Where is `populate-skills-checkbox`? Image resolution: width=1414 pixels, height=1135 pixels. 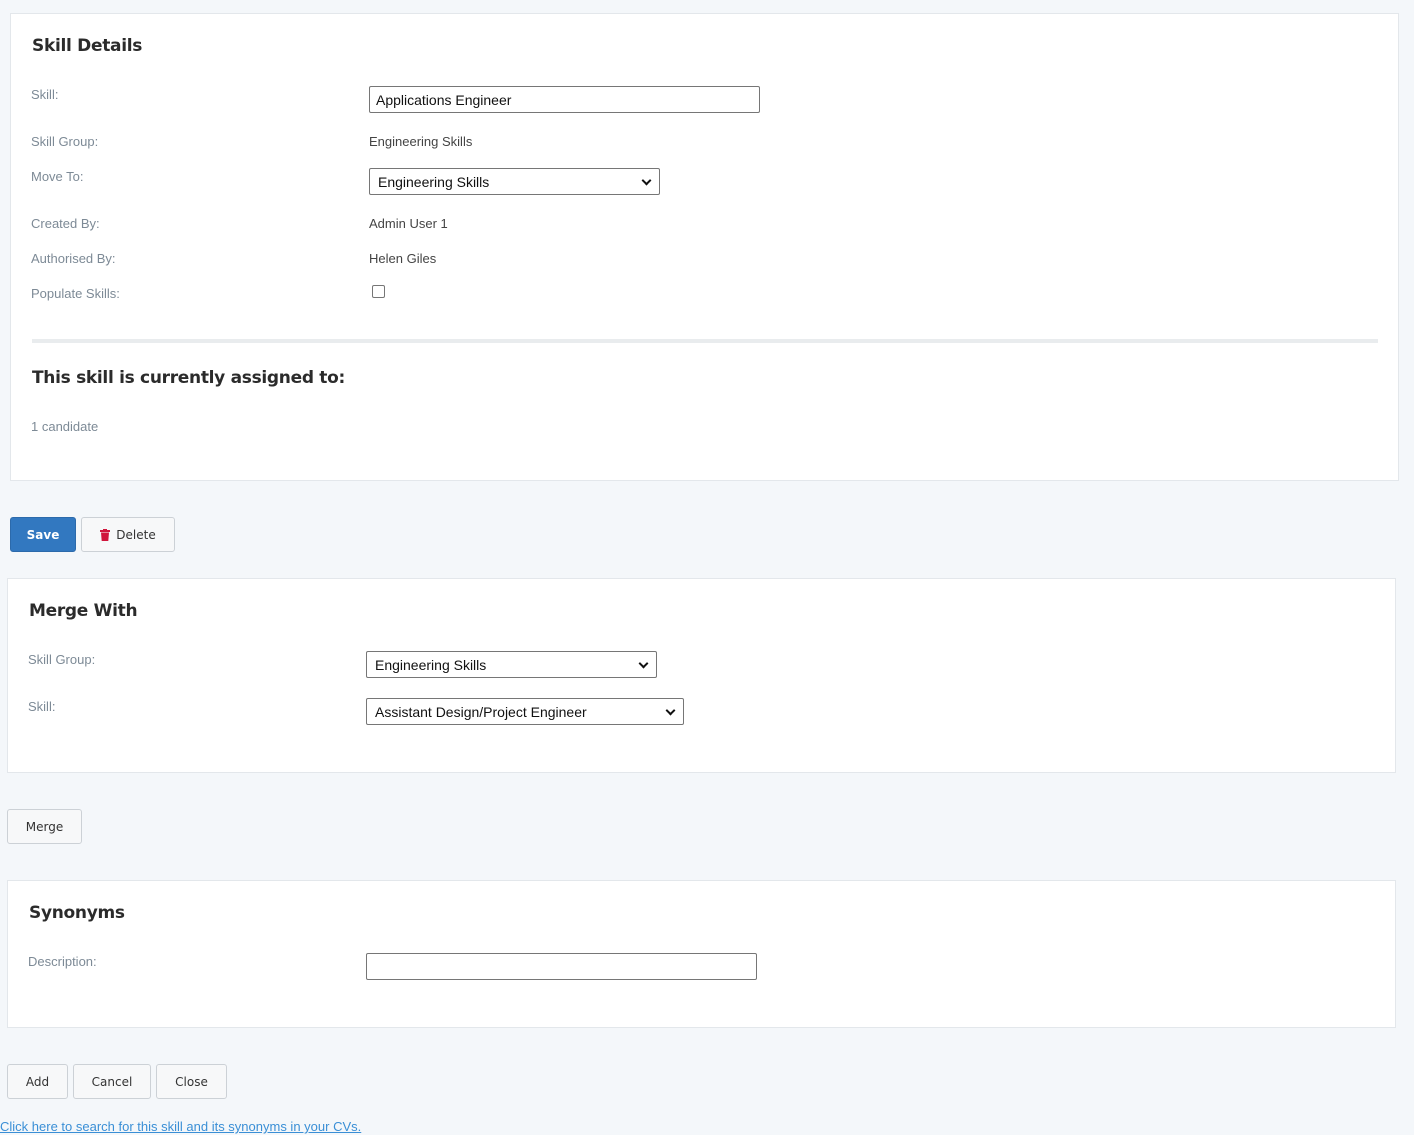
populate-skills-checkbox is located at coordinates (378, 291).